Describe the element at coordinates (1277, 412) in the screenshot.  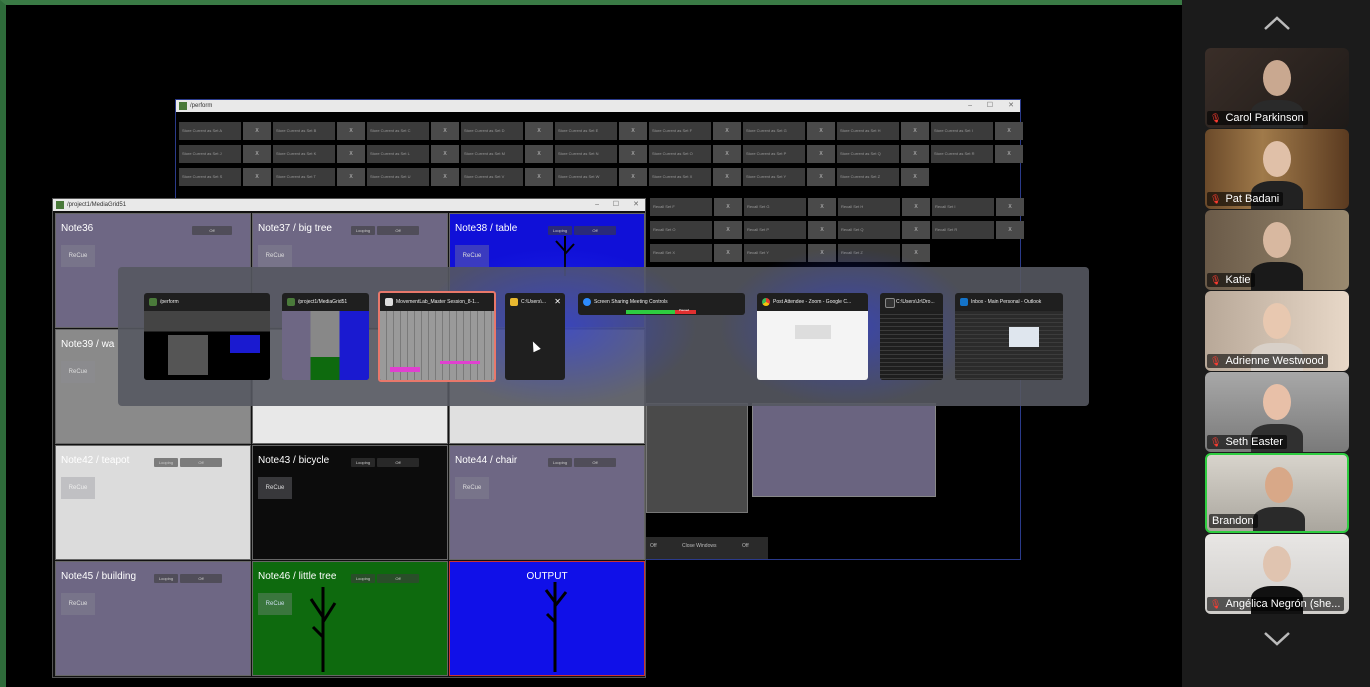
I see `participant-video-tile: 🎙 Seth Easter` at that location.